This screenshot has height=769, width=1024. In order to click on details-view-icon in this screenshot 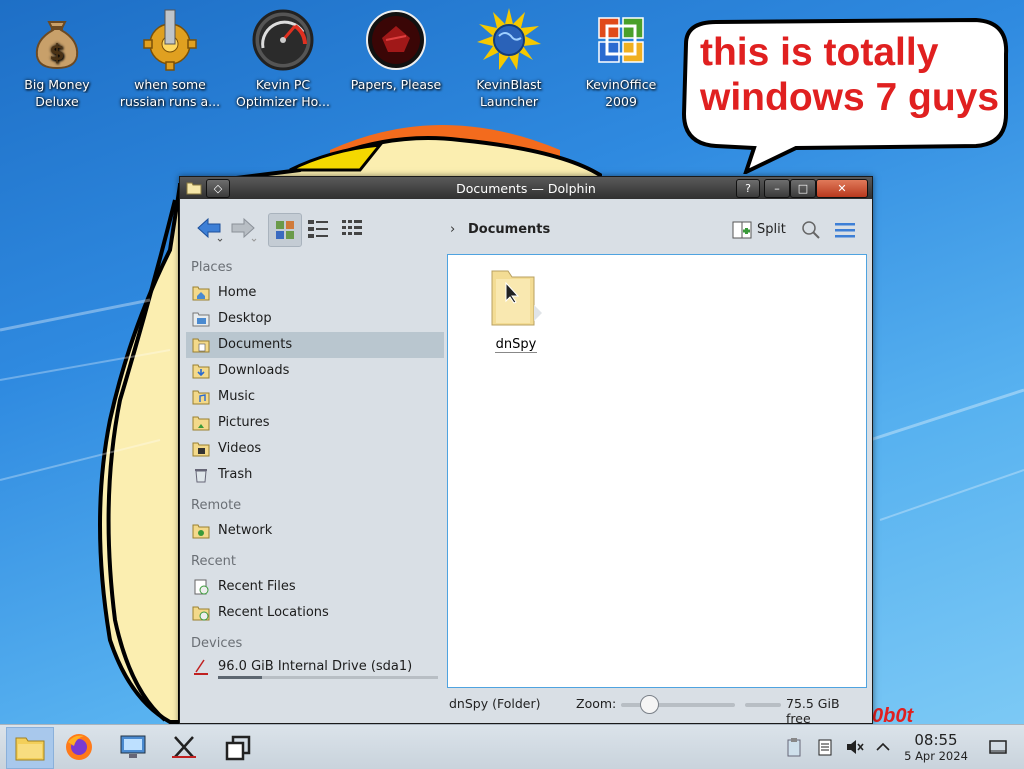, I will do `click(352, 227)`.